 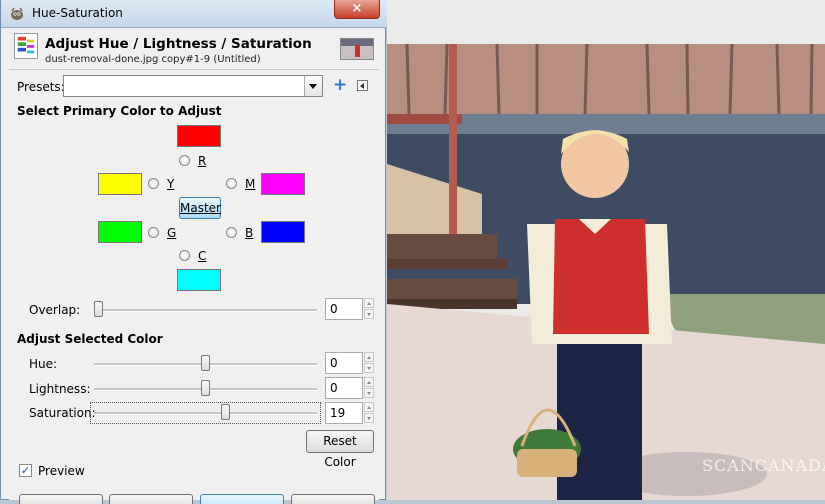 What do you see at coordinates (334, 309) in the screenshot?
I see `overlap-value: 0` at bounding box center [334, 309].